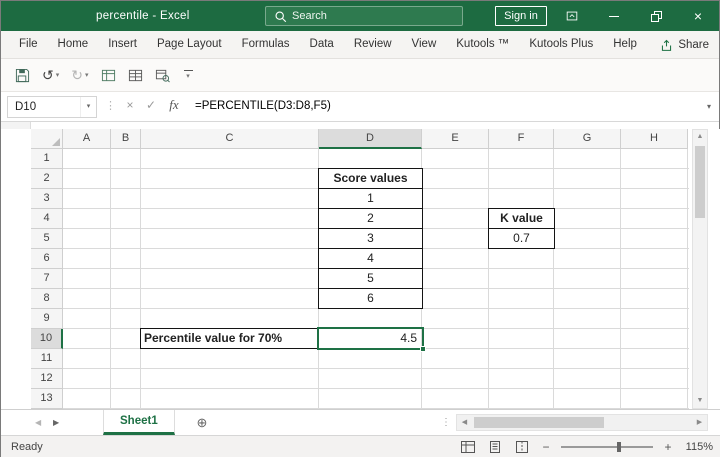  What do you see at coordinates (122, 44) in the screenshot?
I see `ribbon-tab-insert: Insert` at bounding box center [122, 44].